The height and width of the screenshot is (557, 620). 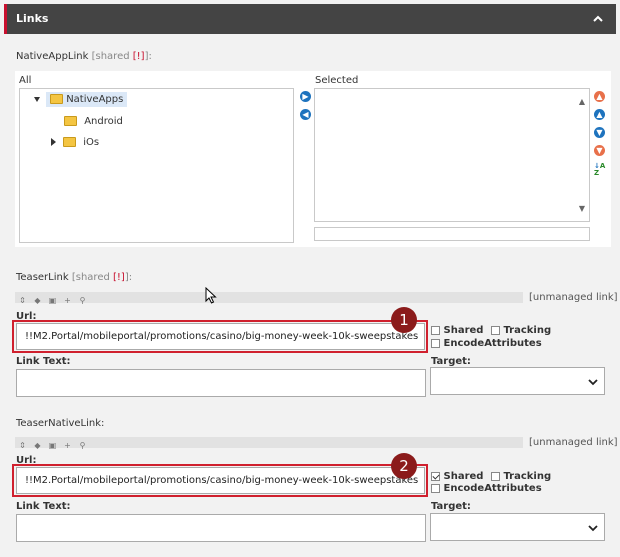 I want to click on all-label: All, so click(x=25, y=80).